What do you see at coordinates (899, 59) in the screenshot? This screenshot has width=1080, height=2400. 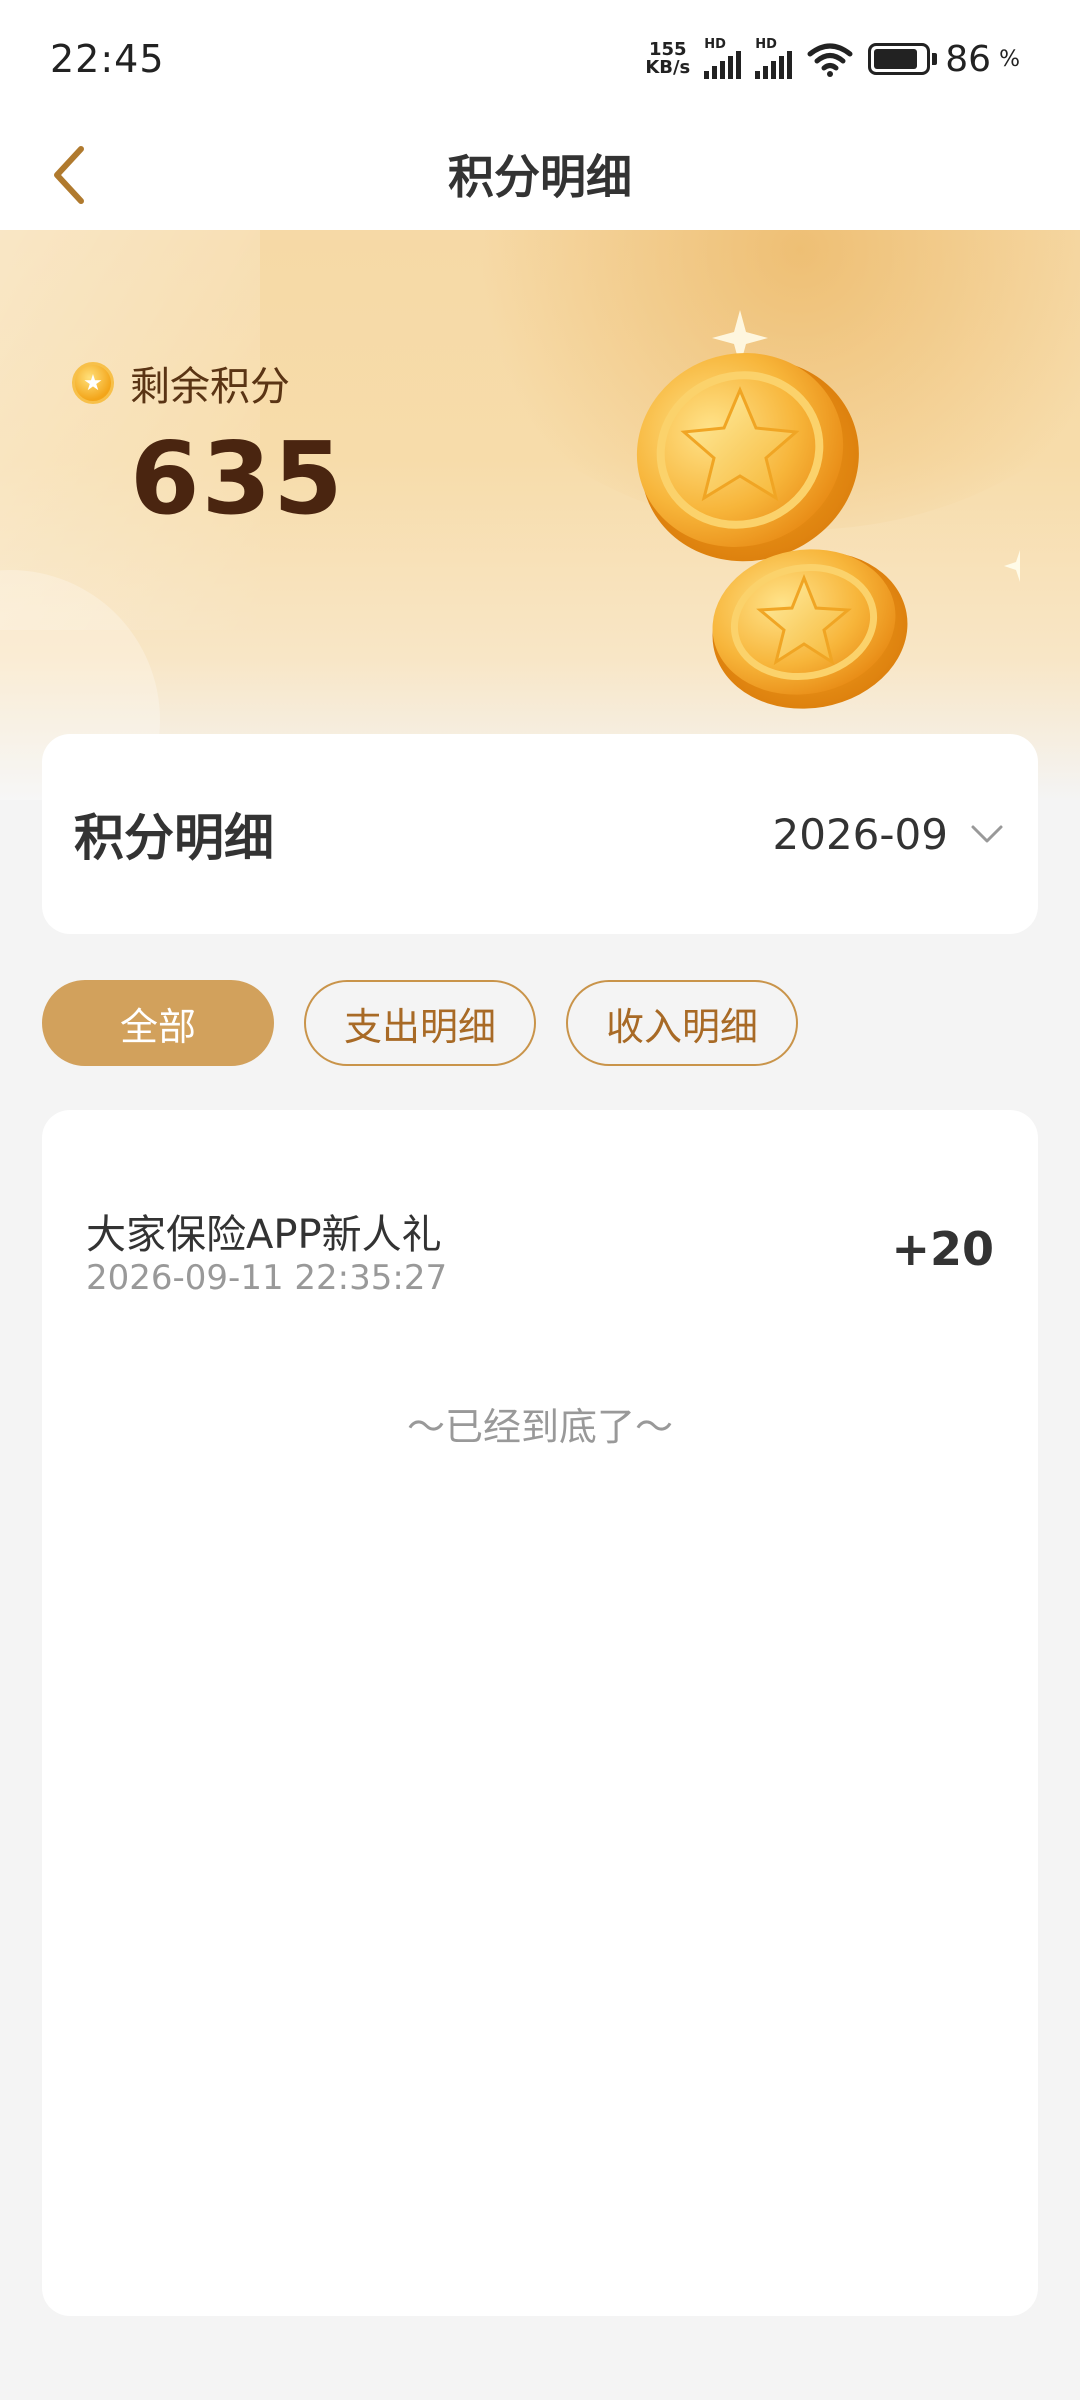 I see `battery-icon` at bounding box center [899, 59].